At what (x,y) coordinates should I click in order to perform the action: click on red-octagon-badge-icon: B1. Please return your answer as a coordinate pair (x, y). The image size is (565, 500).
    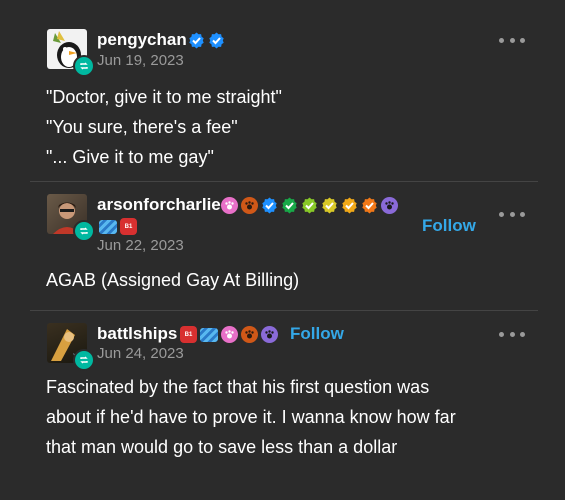
    Looking at the image, I should click on (188, 334).